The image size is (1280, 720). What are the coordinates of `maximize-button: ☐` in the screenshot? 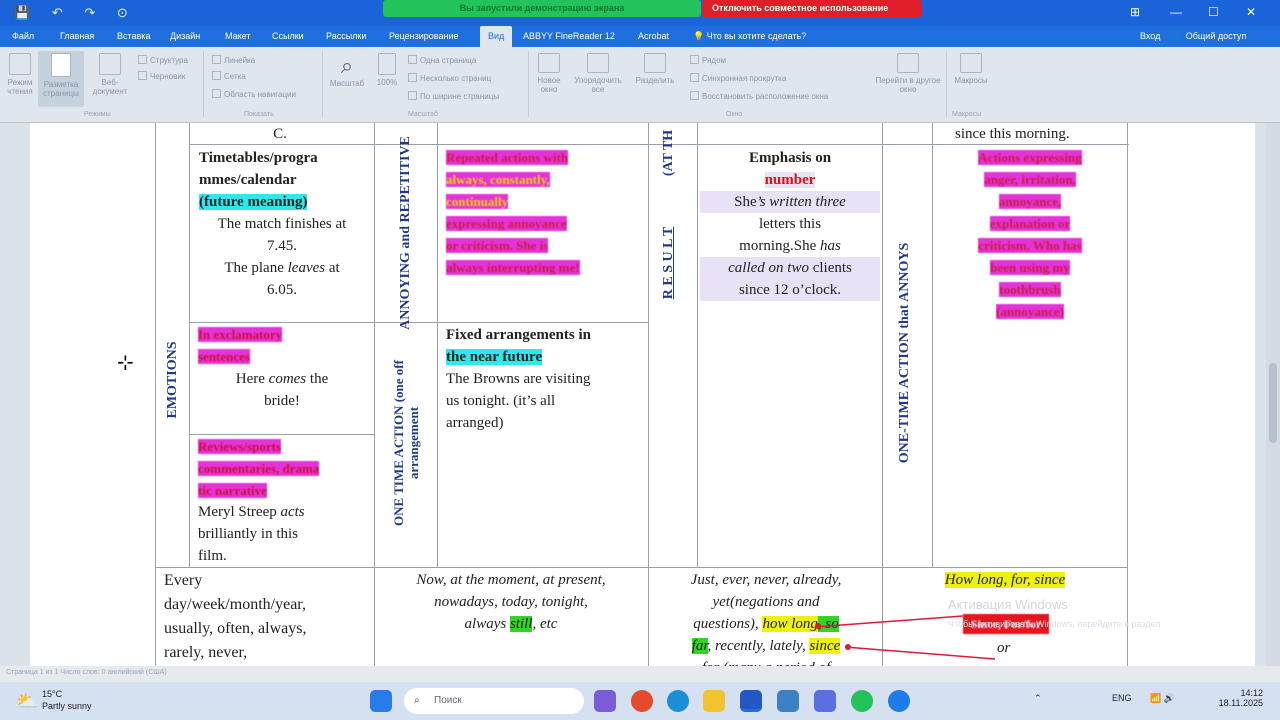 It's located at (1213, 12).